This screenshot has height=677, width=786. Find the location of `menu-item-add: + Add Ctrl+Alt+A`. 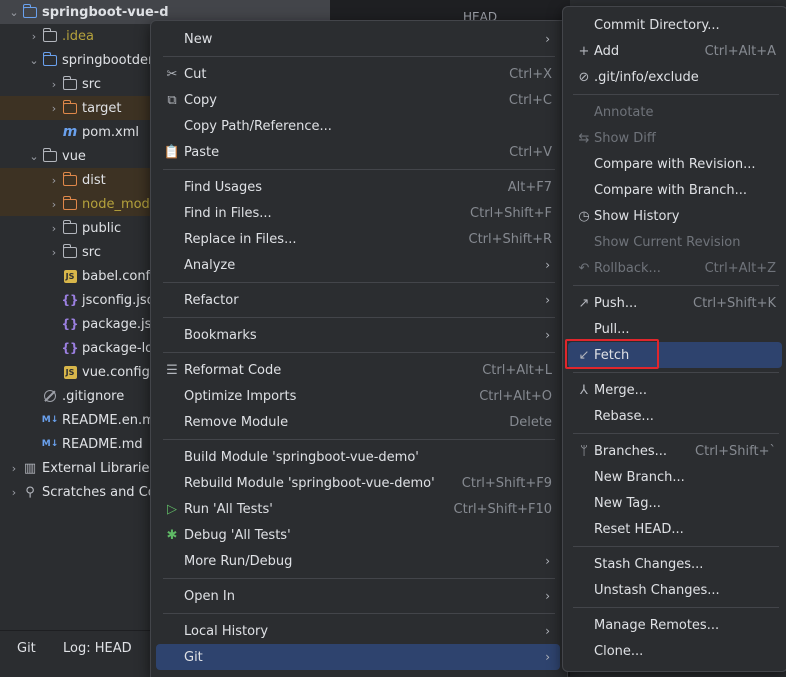

menu-item-add: + Add Ctrl+Alt+A is located at coordinates (675, 51).